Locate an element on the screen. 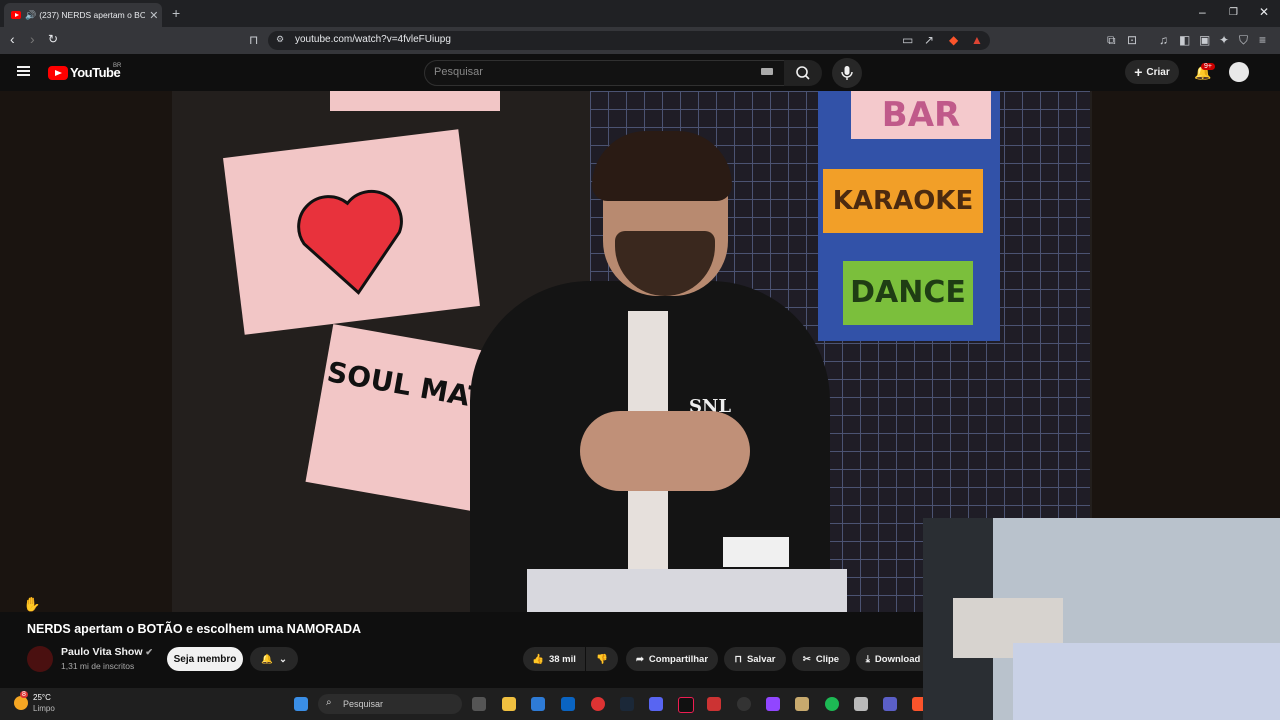 This screenshot has height=720, width=1280. dance-sign: DANCE is located at coordinates (908, 293).